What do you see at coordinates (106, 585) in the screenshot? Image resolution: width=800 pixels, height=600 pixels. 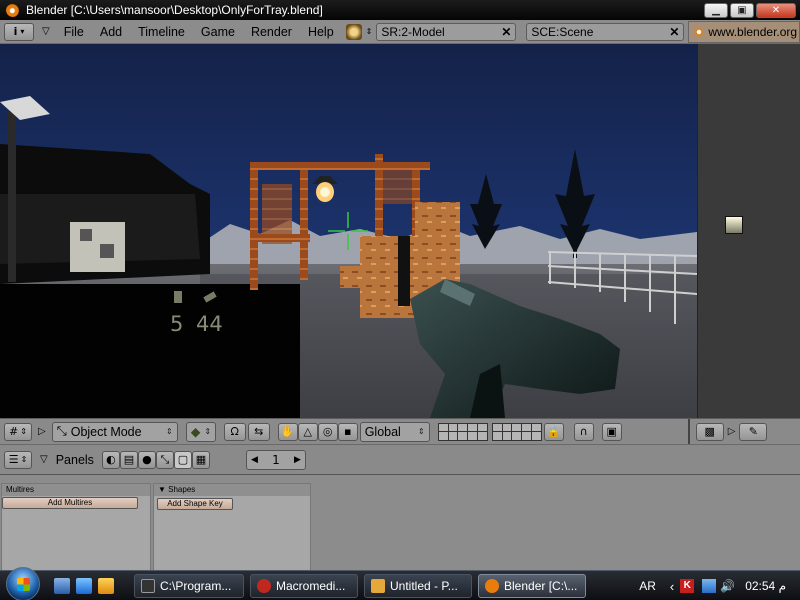 I see `media-player-icon` at bounding box center [106, 585].